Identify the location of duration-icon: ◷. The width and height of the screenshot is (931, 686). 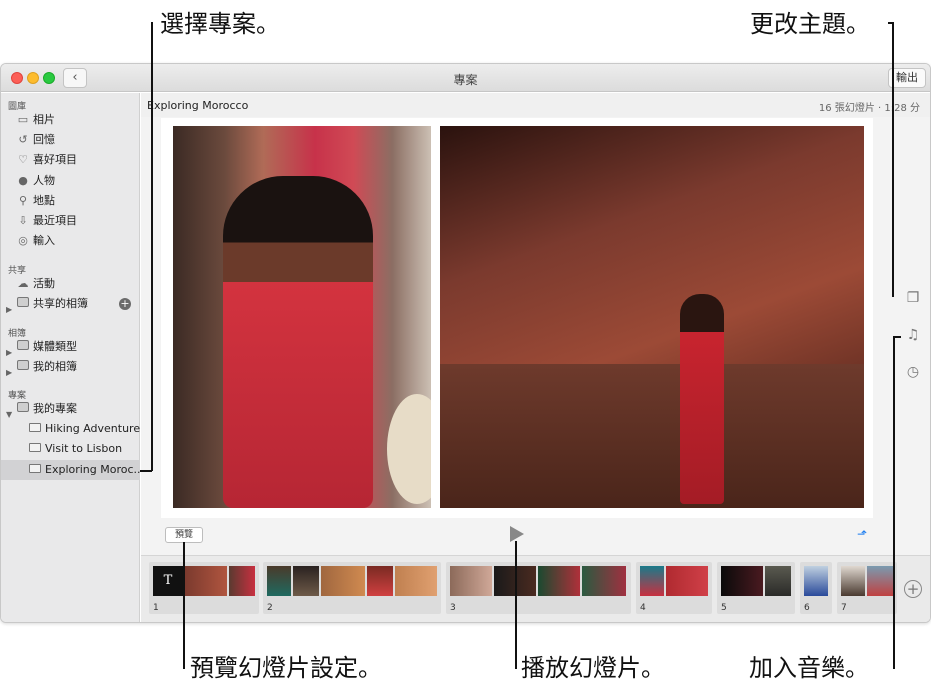
(913, 372).